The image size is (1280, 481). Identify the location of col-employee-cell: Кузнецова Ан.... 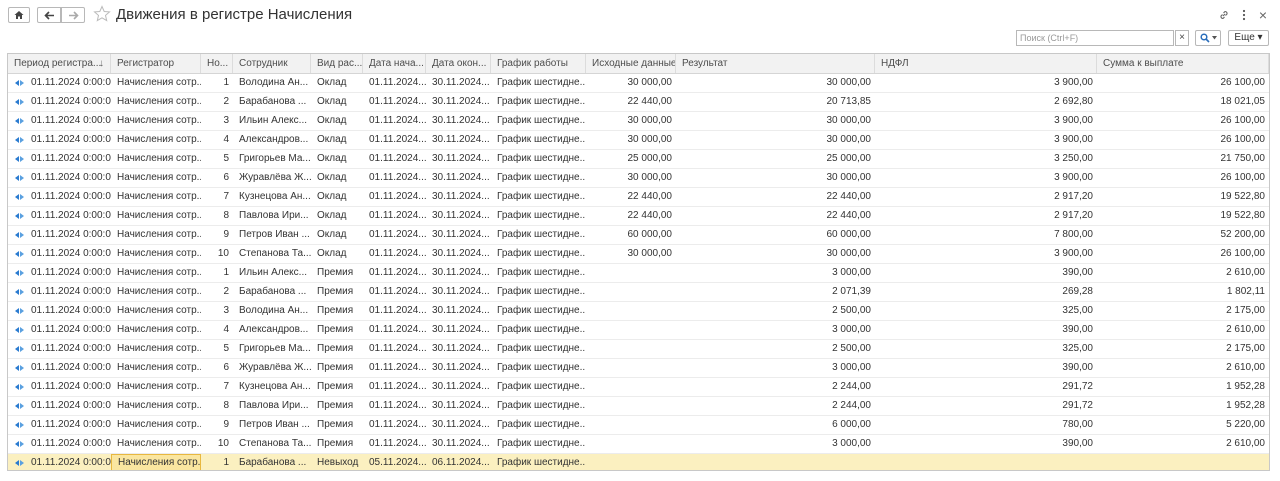
(272, 387).